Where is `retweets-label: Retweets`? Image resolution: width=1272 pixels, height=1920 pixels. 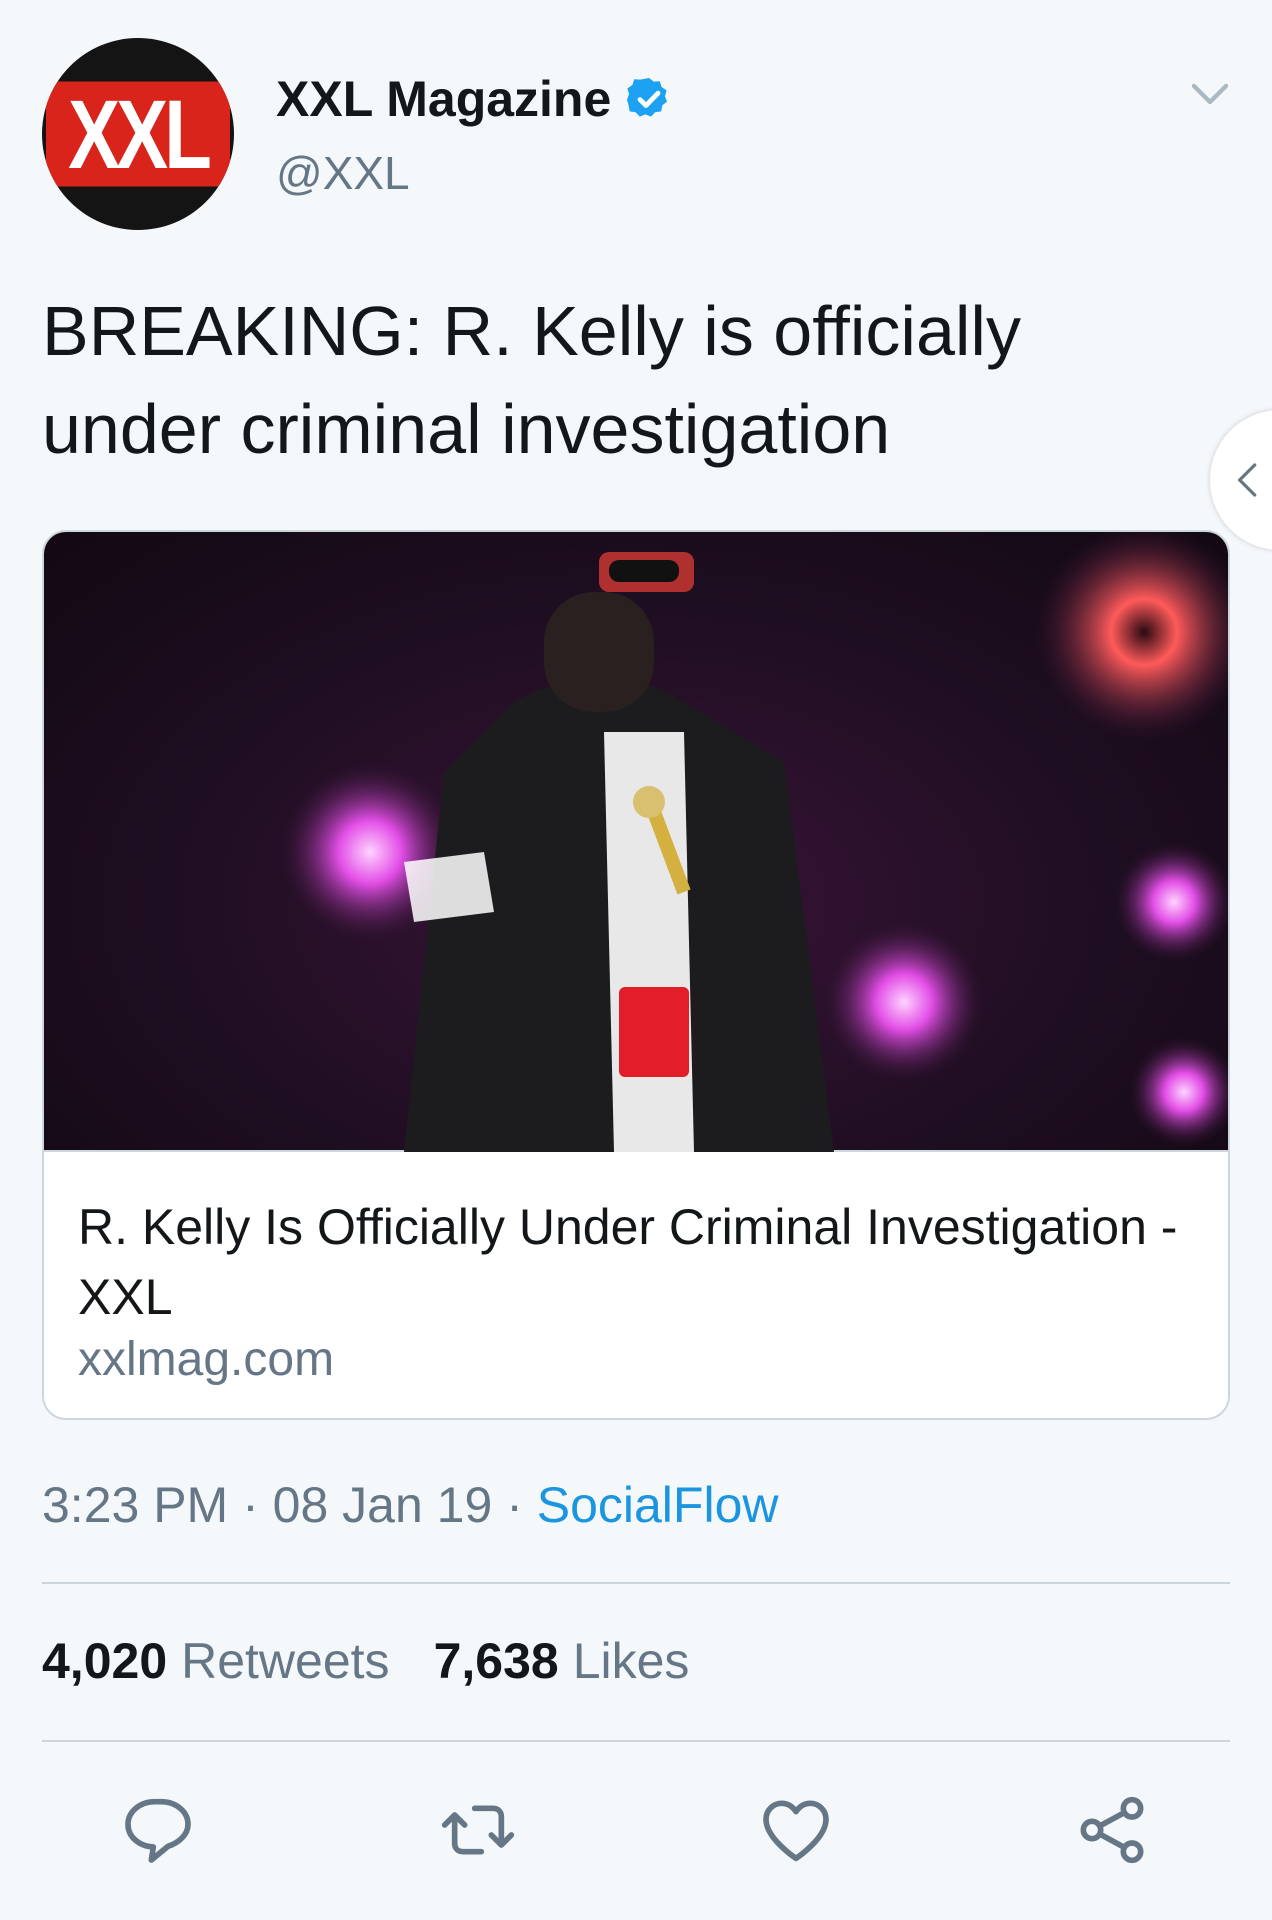 retweets-label: Retweets is located at coordinates (285, 1661).